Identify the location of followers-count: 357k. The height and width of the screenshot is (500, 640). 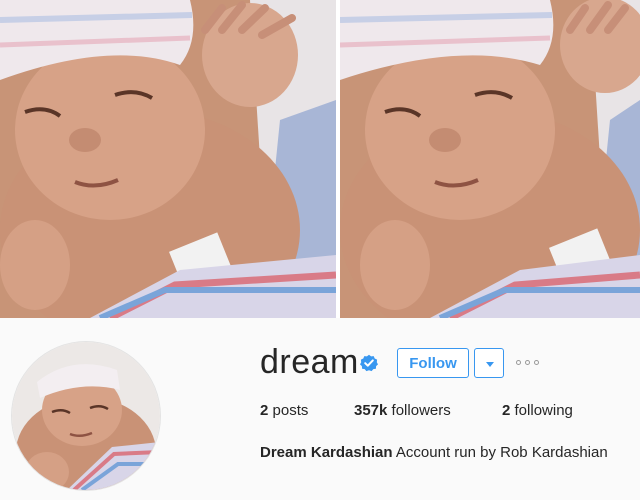
(371, 410).